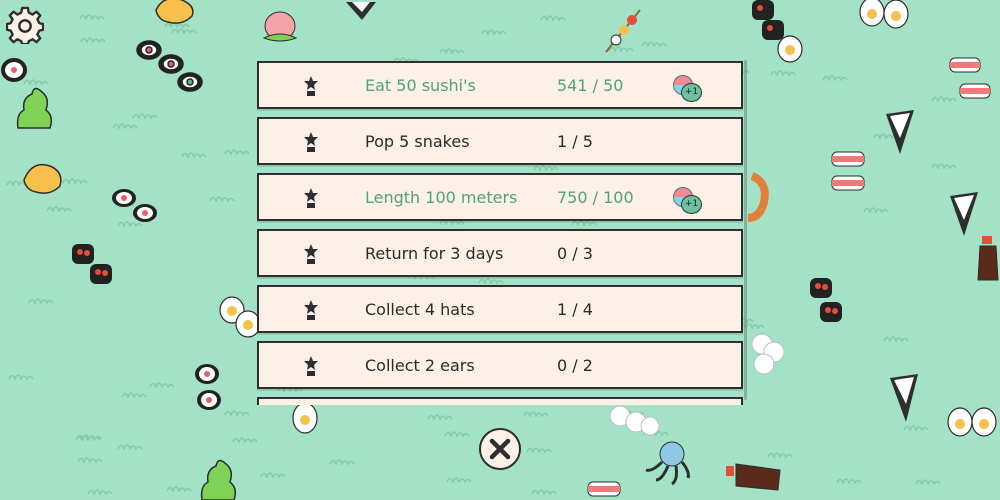 The width and height of the screenshot is (1000, 500). What do you see at coordinates (500, 365) in the screenshot?
I see `achievement-row: Collect 2 ears 0 / 2` at bounding box center [500, 365].